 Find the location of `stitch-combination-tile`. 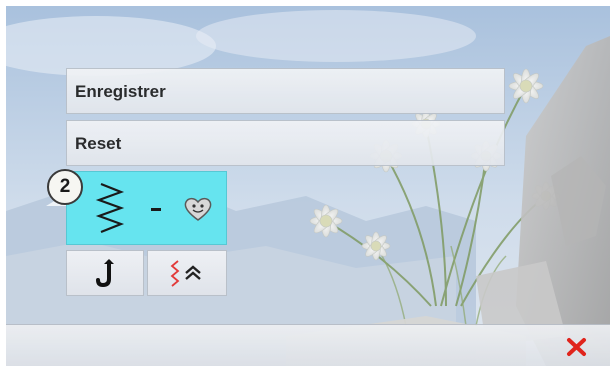

stitch-combination-tile is located at coordinates (146, 208).